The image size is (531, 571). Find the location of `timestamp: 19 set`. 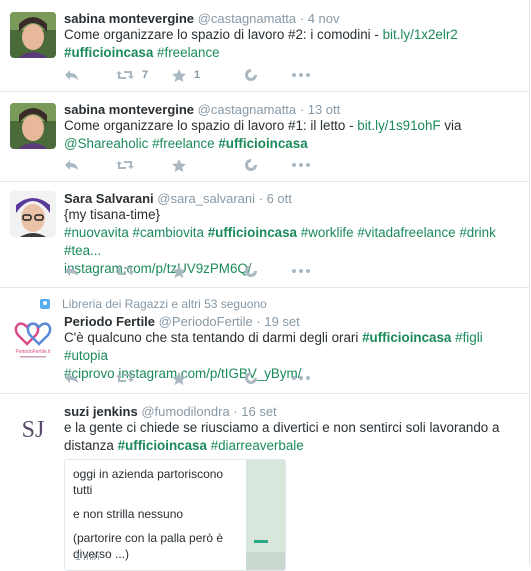

timestamp: 19 set is located at coordinates (281, 321).